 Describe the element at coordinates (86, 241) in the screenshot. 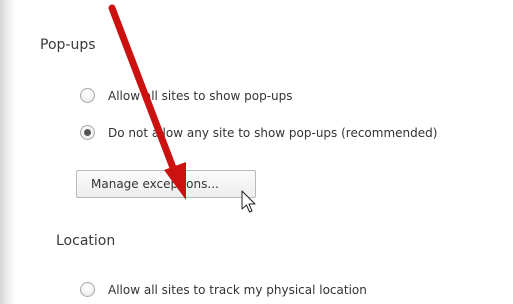

I see `location-heading: Location` at that location.